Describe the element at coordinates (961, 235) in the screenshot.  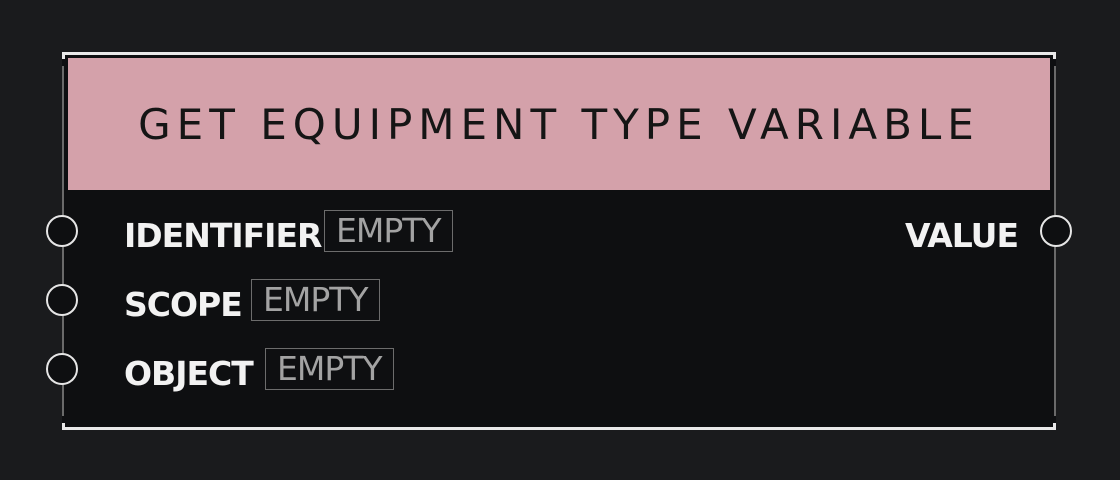
I see `output-label-value: VALUE` at that location.